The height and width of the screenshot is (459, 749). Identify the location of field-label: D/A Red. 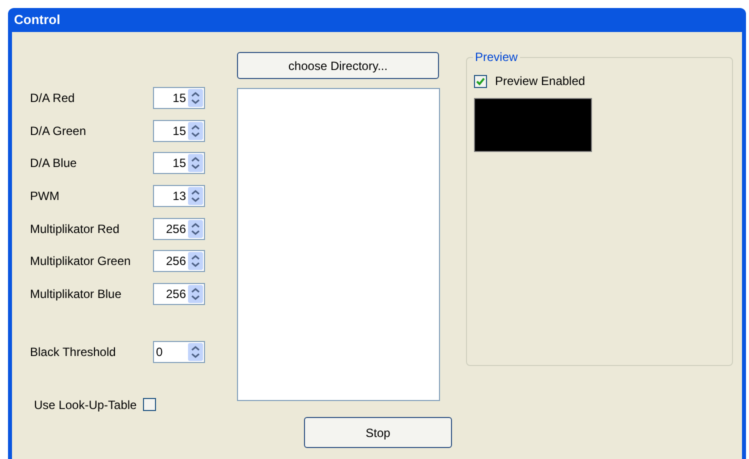
(53, 98).